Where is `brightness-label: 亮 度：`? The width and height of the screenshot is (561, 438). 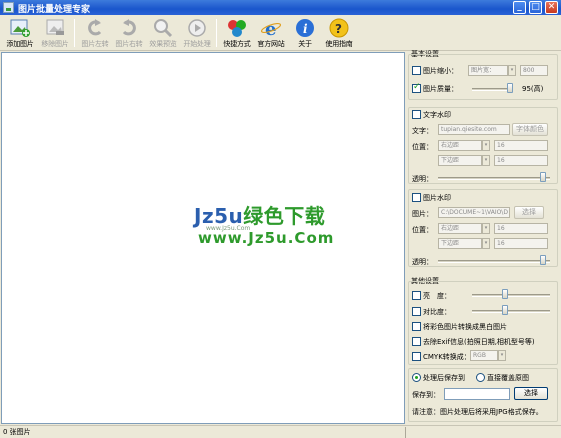 brightness-label: 亮 度： is located at coordinates (437, 296).